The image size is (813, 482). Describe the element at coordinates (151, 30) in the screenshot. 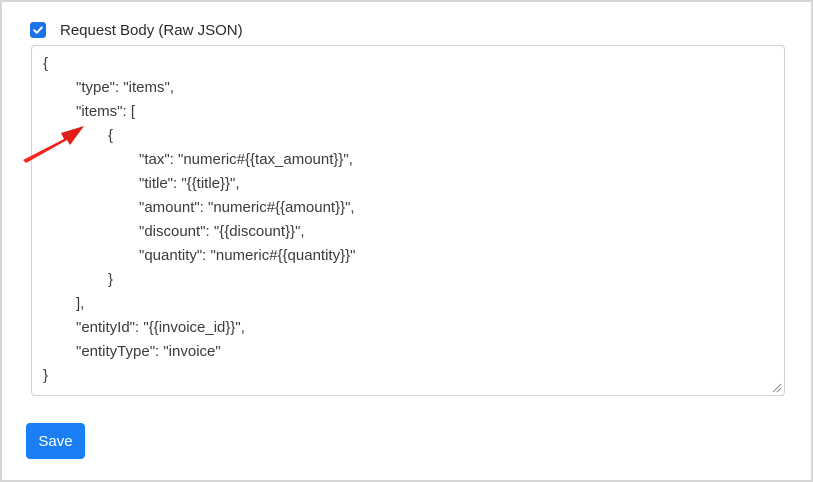

I see `request-body-label: Request Body (Raw JSON)` at that location.